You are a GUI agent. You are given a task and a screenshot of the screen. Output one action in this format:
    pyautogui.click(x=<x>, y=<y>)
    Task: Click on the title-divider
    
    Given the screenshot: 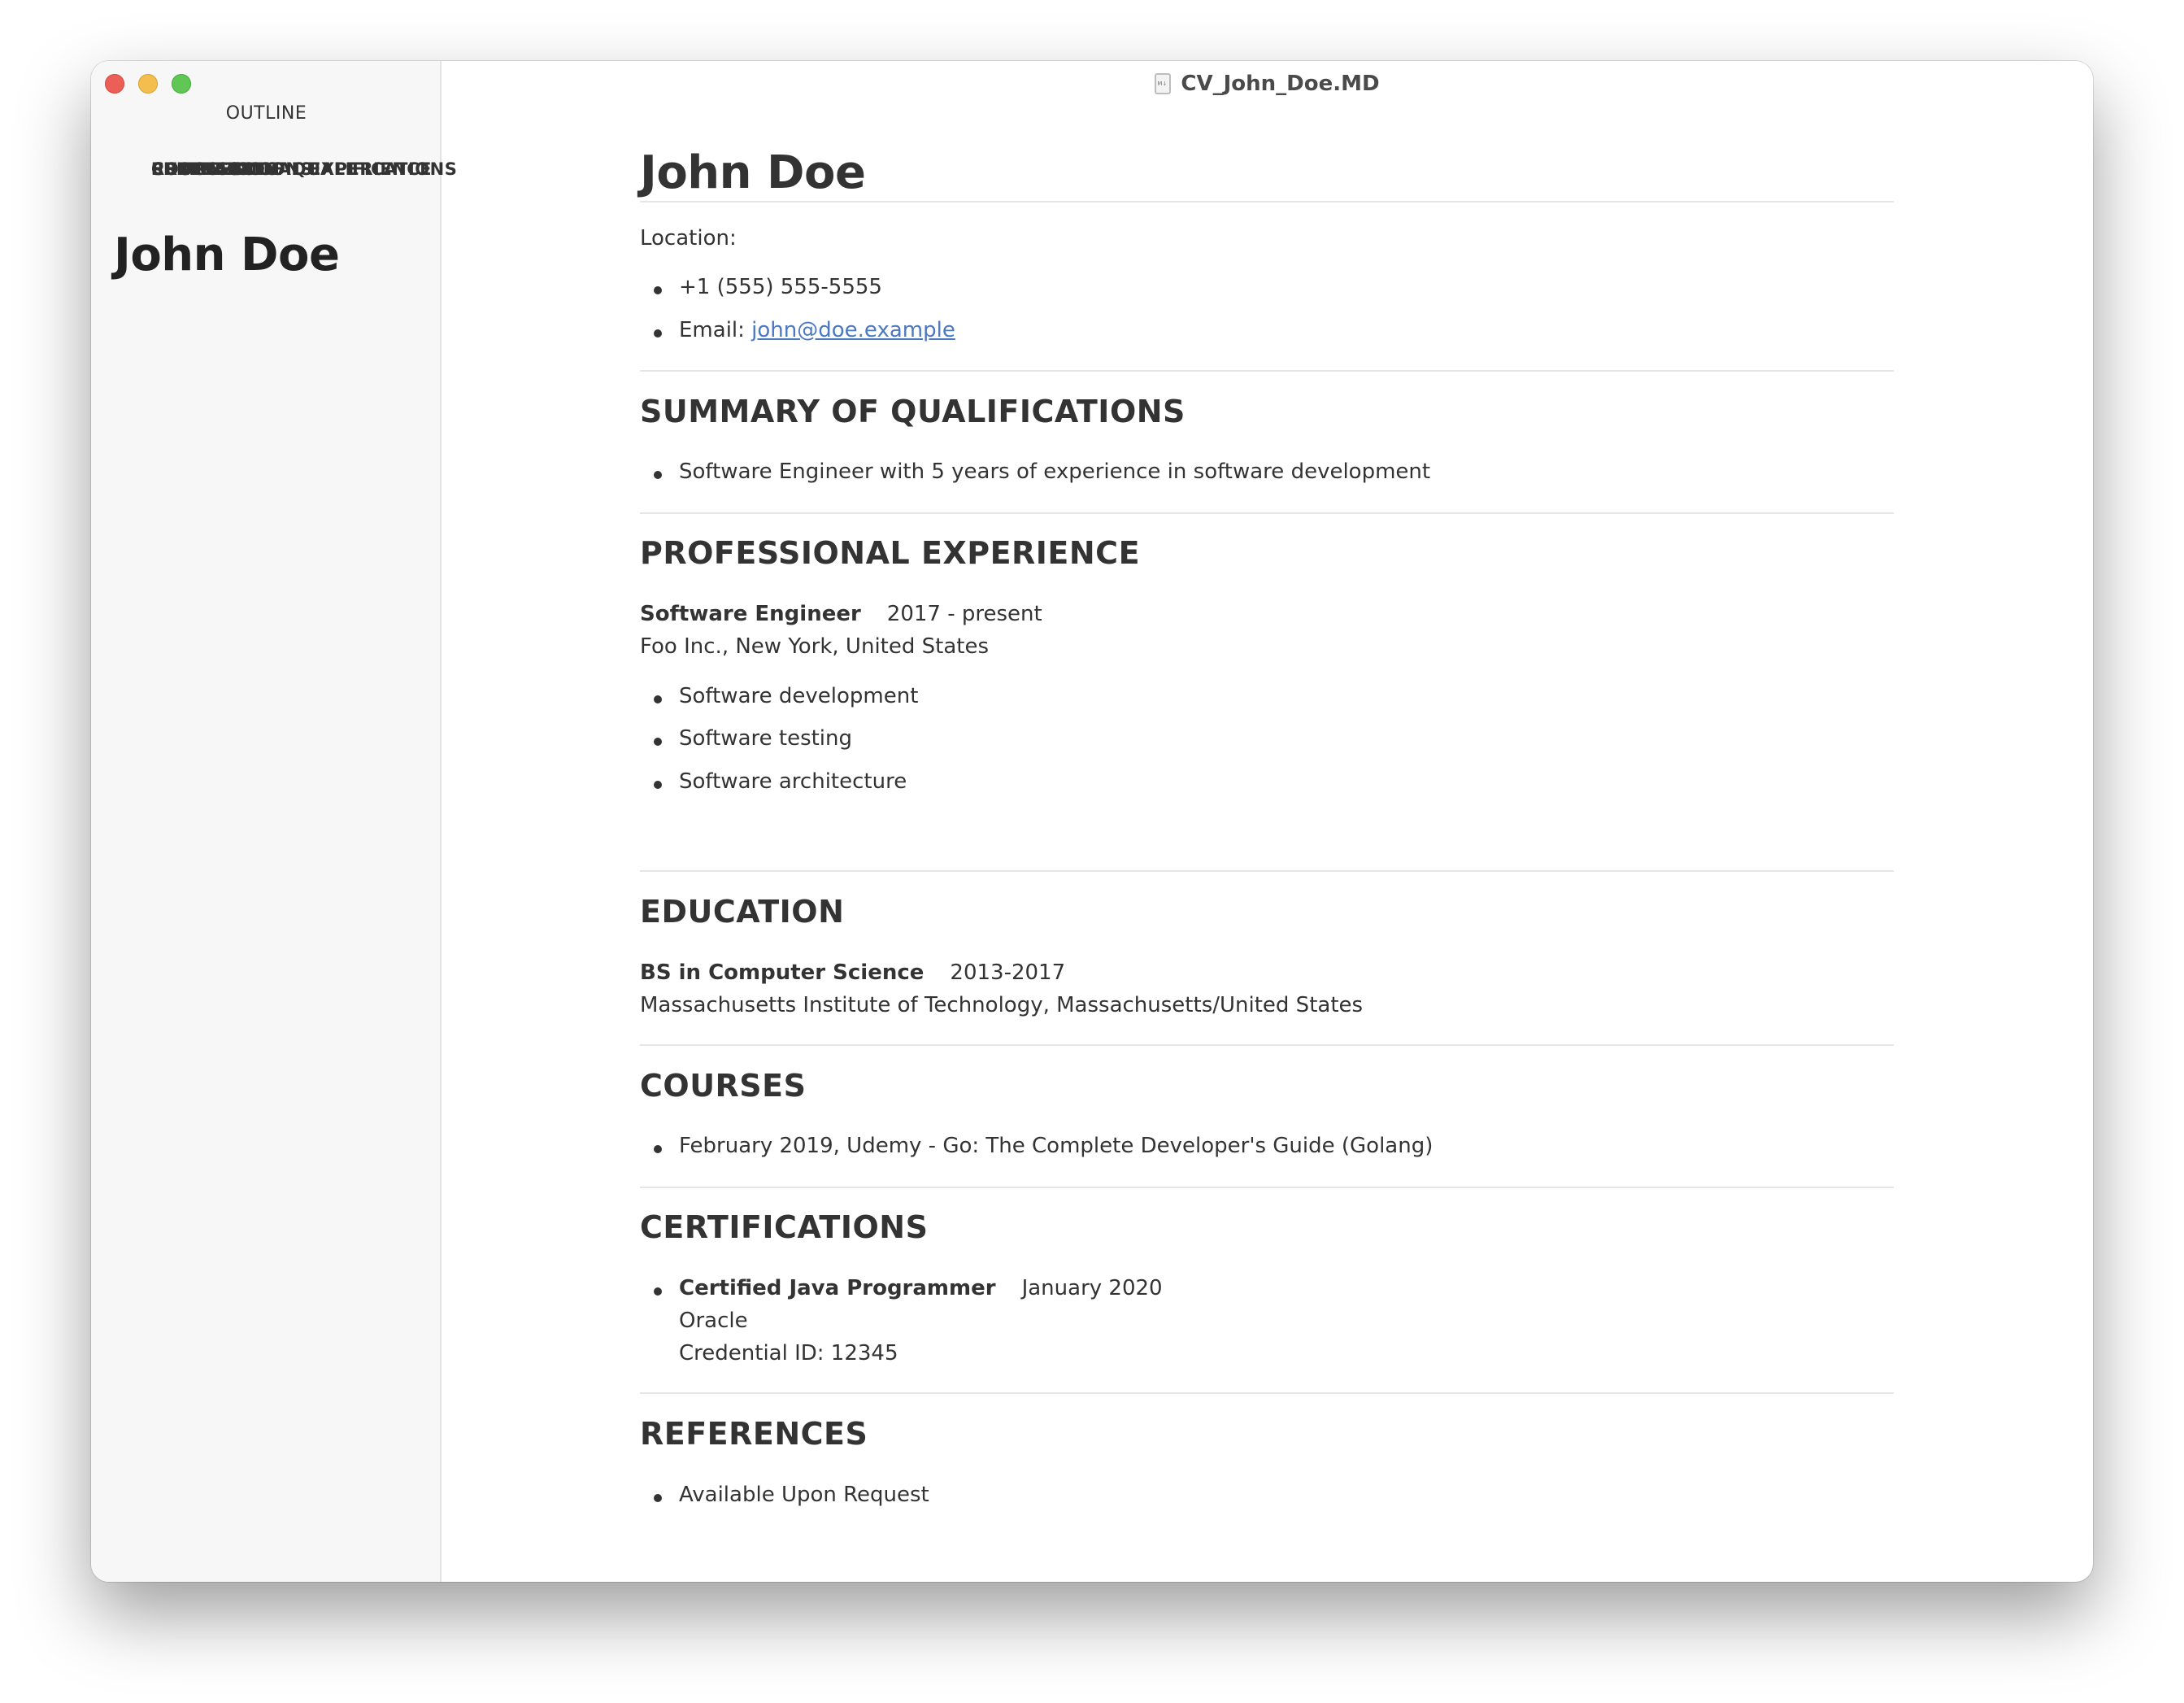 What is the action you would take?
    pyautogui.click(x=1267, y=202)
    